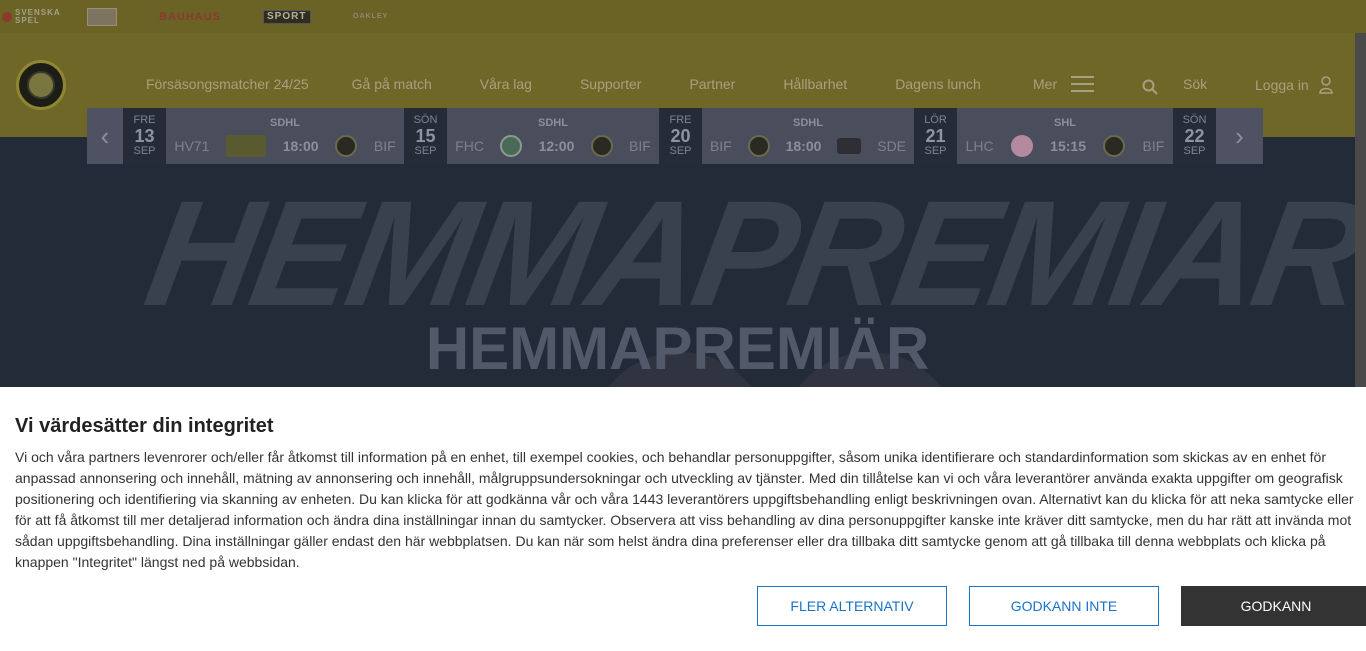  Describe the element at coordinates (1045, 84) in the screenshot. I see `nav-more-label: Mer` at that location.